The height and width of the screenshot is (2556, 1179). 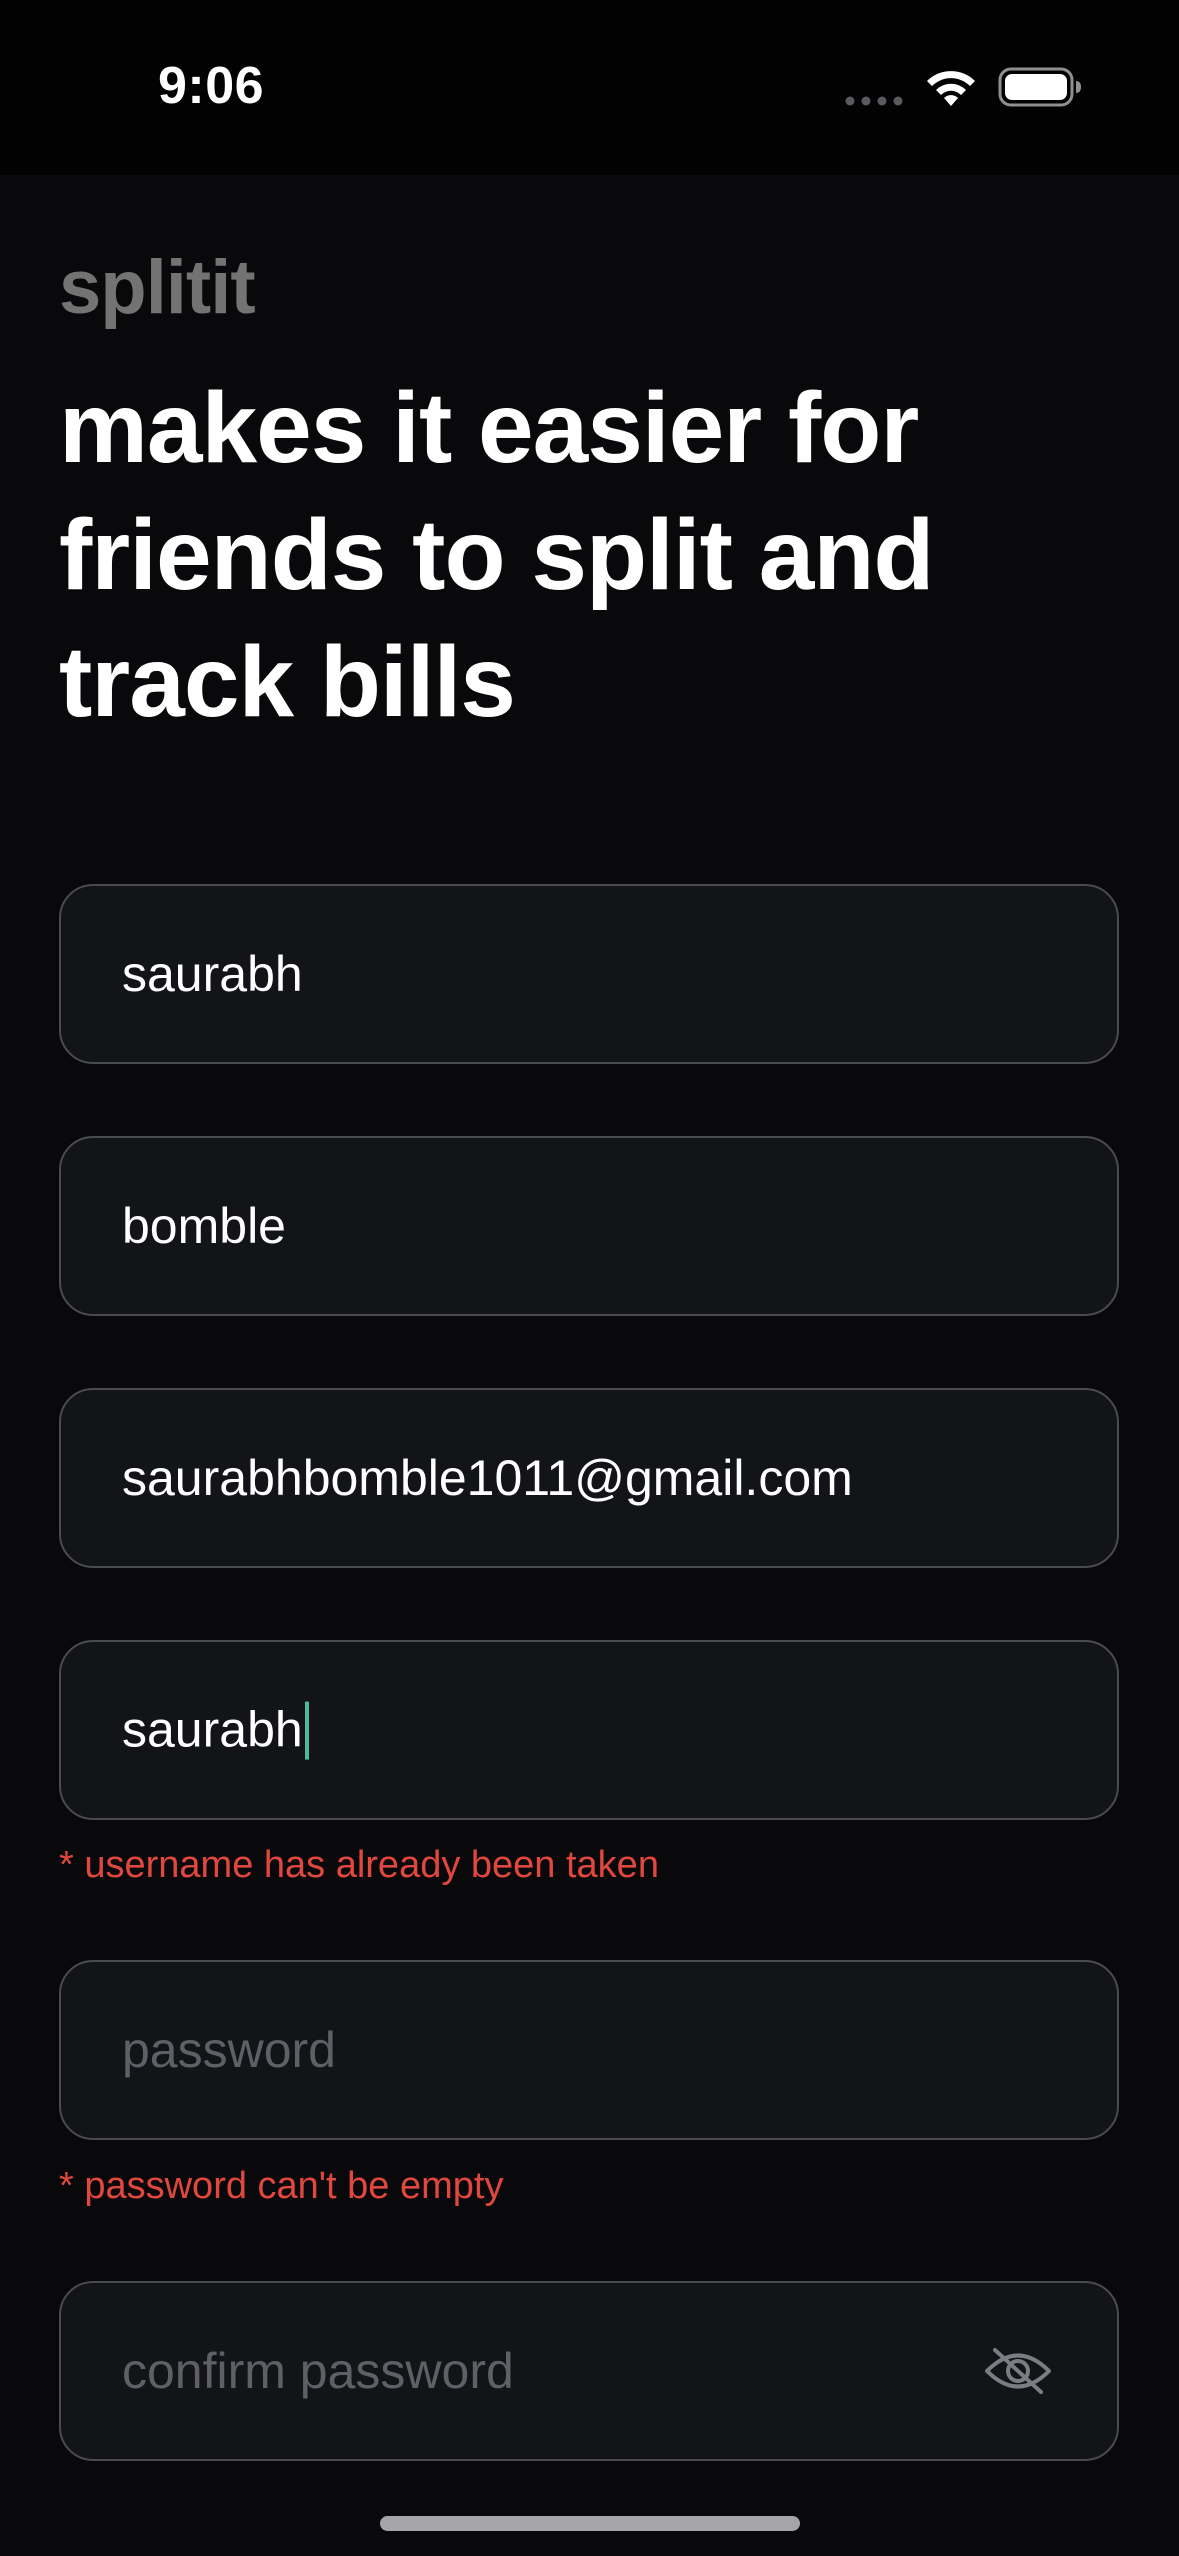 I want to click on password-error: * password can't be empty, so click(x=281, y=2186).